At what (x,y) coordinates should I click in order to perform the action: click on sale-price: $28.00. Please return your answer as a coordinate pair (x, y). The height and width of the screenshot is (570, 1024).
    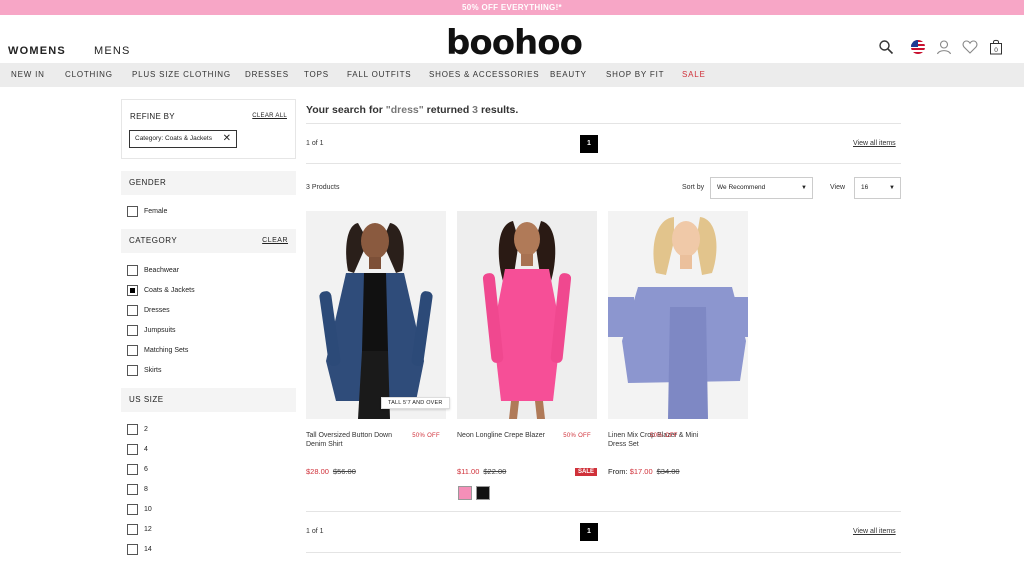
    Looking at the image, I should click on (317, 471).